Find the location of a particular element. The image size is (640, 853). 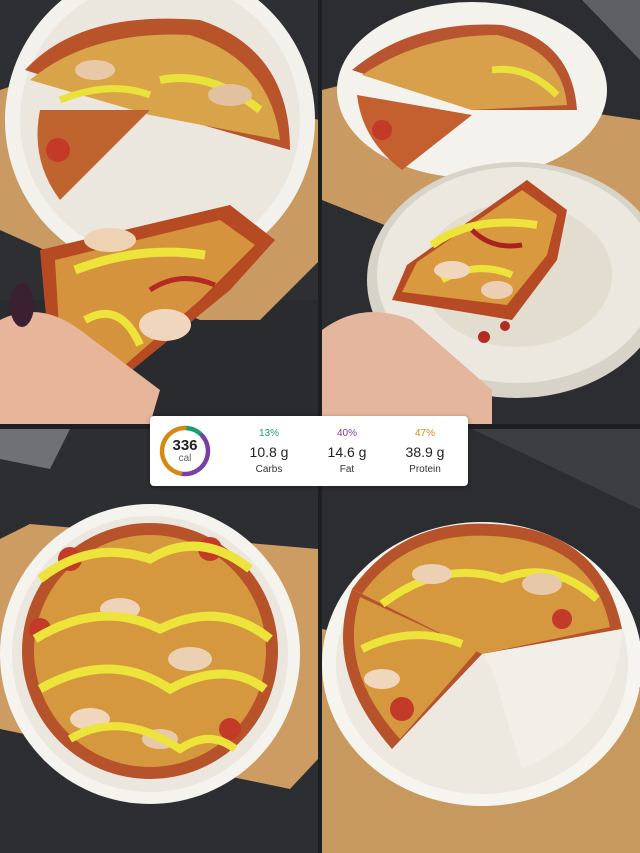

macro-protein: 47% 38.9 g Protein is located at coordinates (425, 451).